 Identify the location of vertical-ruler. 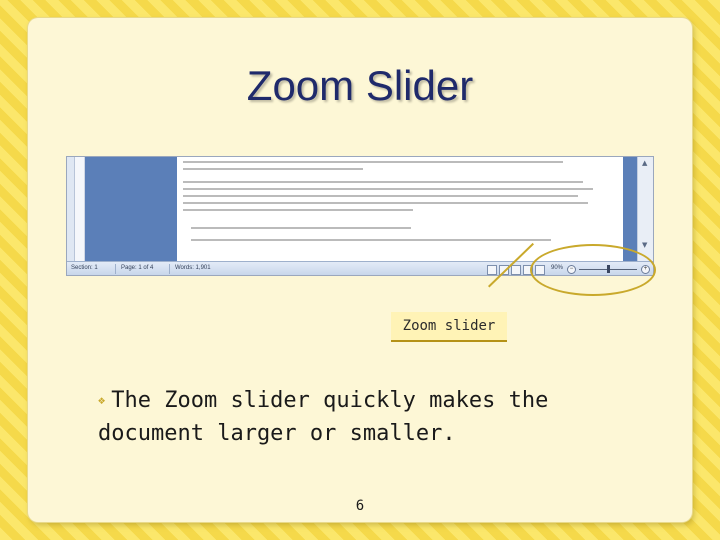
(80, 209).